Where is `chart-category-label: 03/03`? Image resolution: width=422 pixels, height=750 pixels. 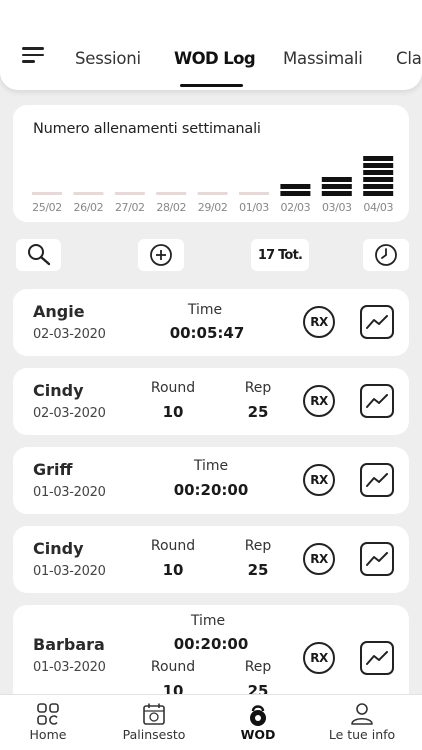 chart-category-label: 03/03 is located at coordinates (337, 207).